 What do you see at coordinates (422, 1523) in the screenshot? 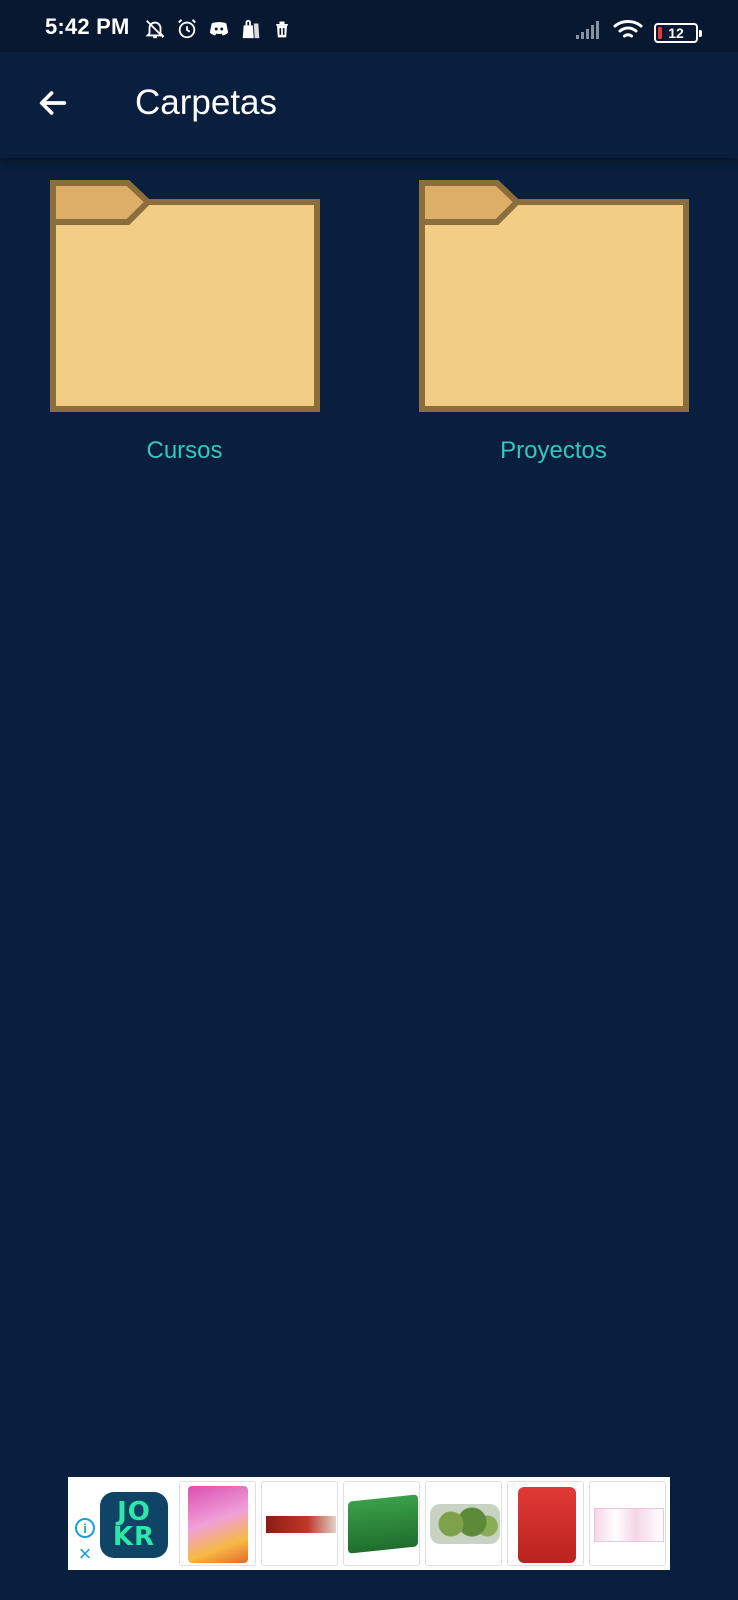
I see `ad-products` at bounding box center [422, 1523].